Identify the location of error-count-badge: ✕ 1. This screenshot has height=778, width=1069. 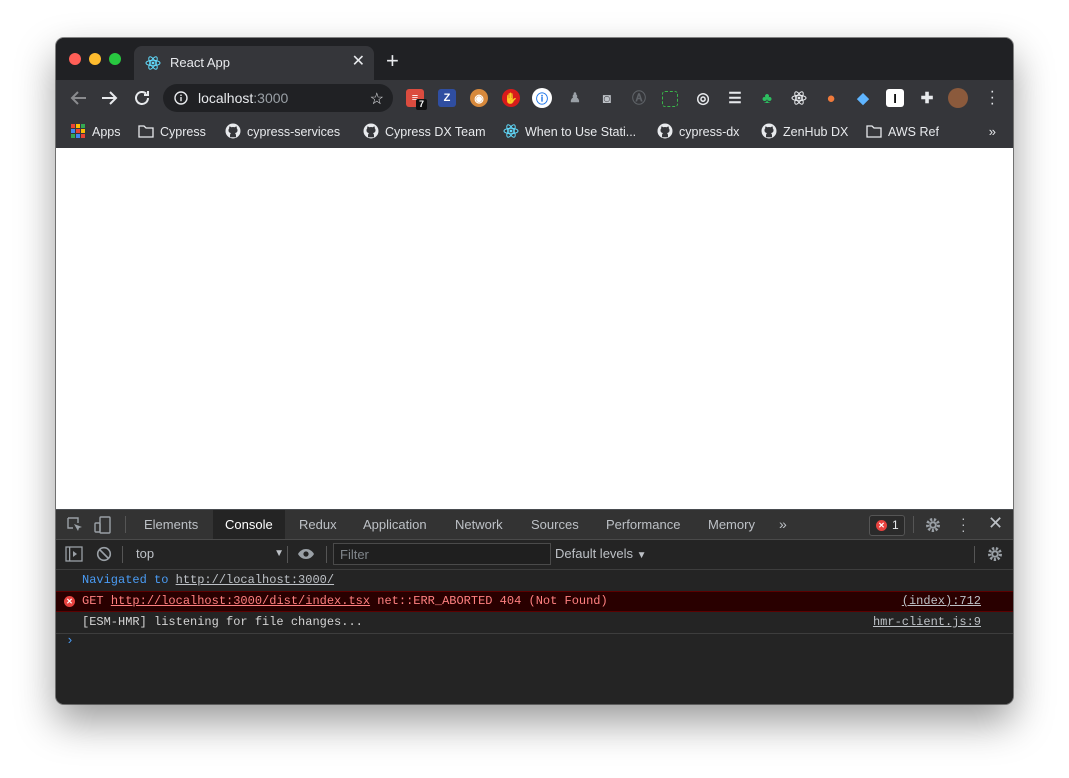
(887, 525).